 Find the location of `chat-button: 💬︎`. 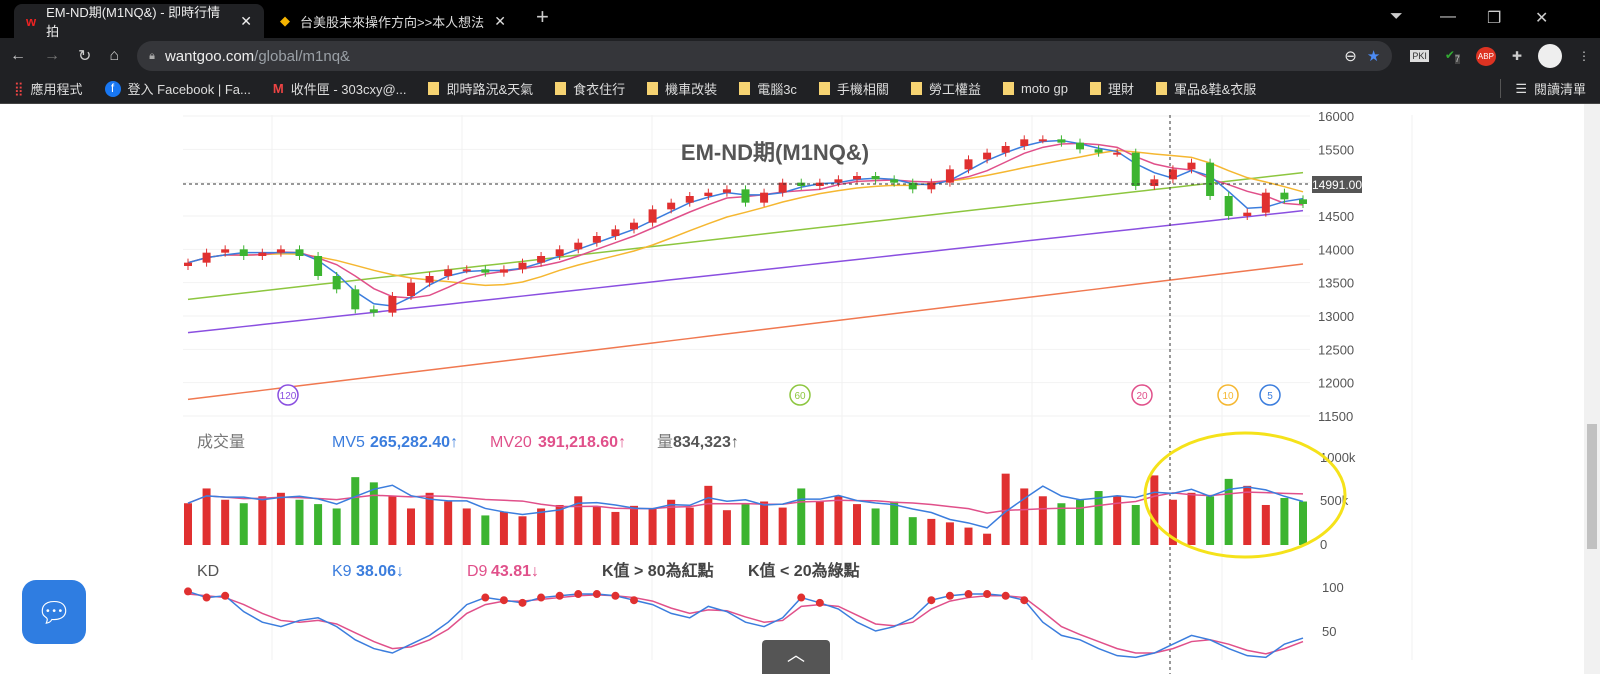

chat-button: 💬︎ is located at coordinates (54, 612).